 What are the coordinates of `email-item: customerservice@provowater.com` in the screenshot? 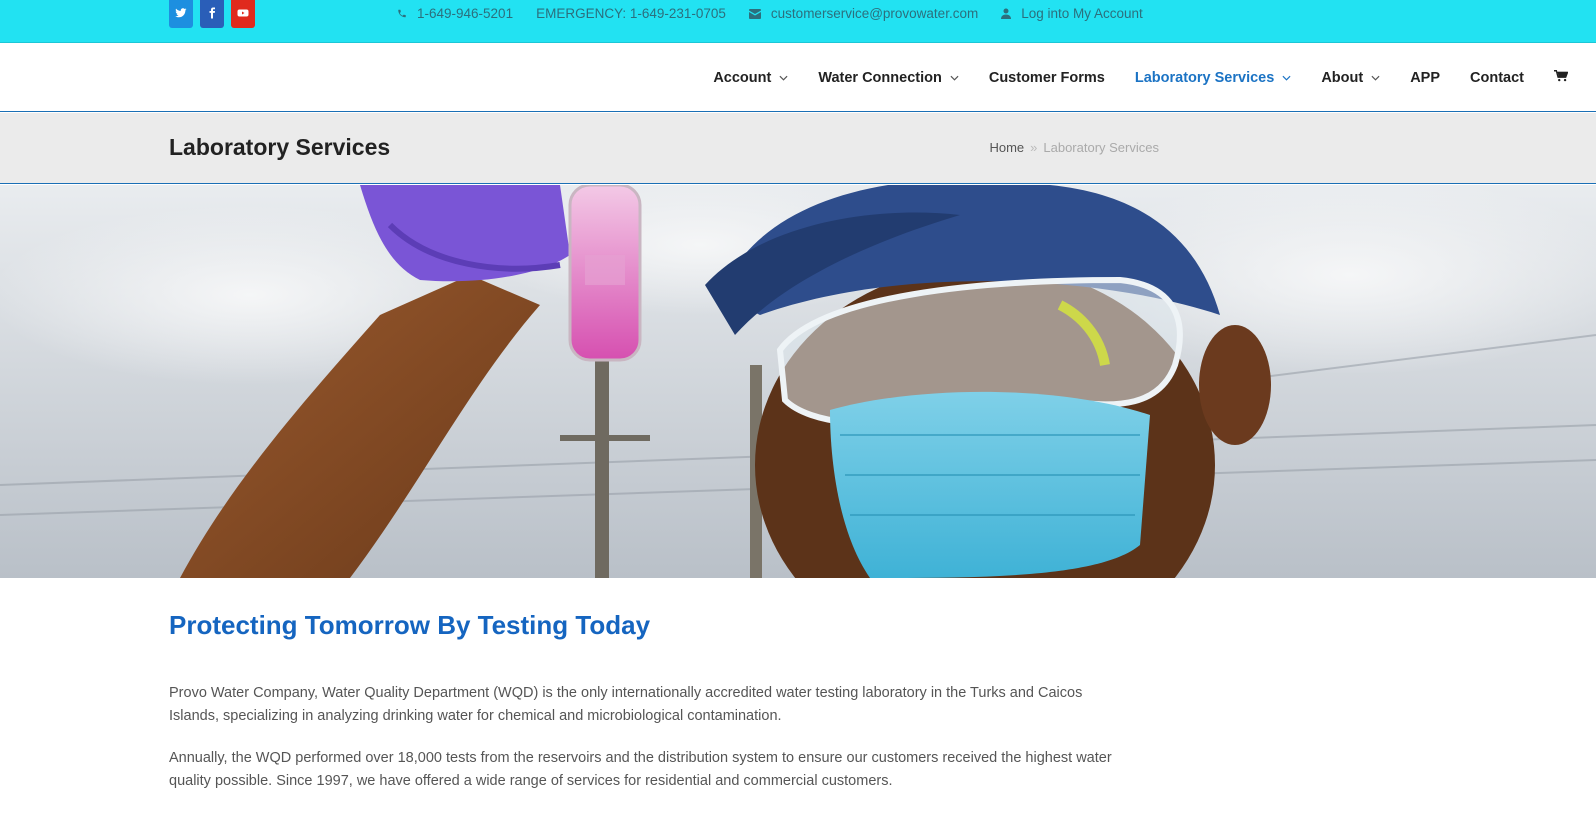 It's located at (863, 13).